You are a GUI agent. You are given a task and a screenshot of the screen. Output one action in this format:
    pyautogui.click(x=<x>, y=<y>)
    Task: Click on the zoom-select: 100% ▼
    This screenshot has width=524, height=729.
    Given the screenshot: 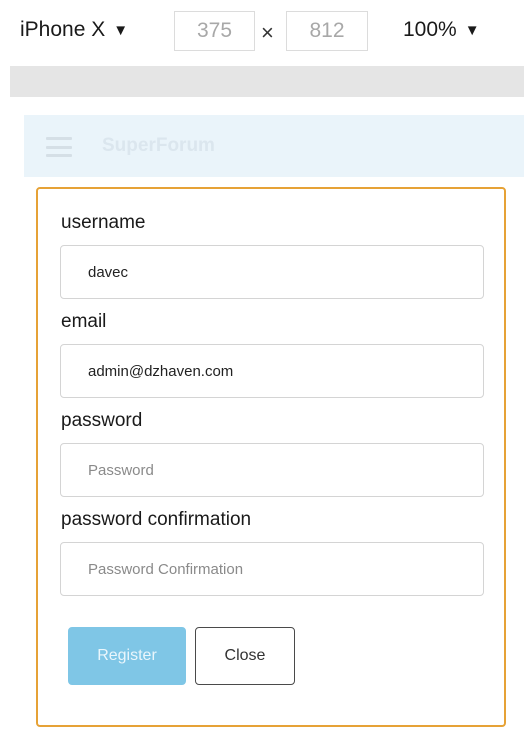 What is the action you would take?
    pyautogui.click(x=441, y=30)
    